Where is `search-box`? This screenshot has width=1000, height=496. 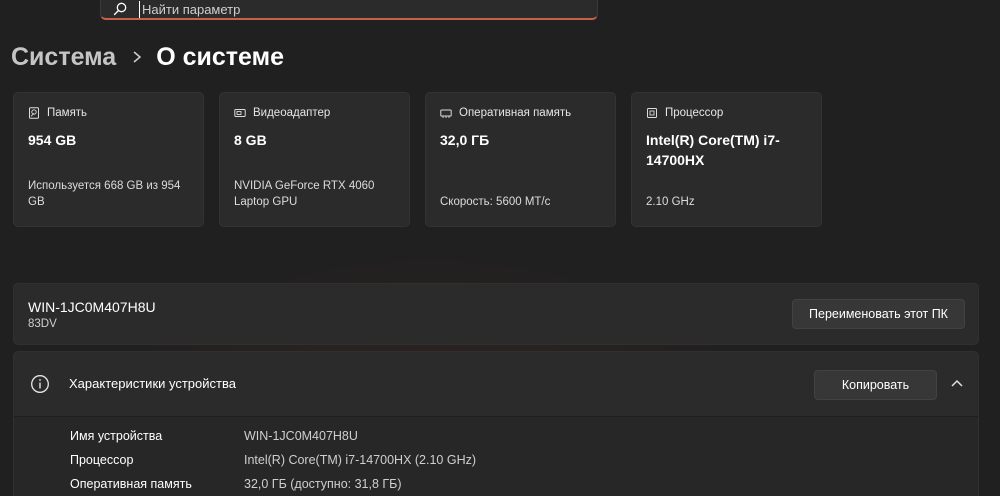
search-box is located at coordinates (349, 10).